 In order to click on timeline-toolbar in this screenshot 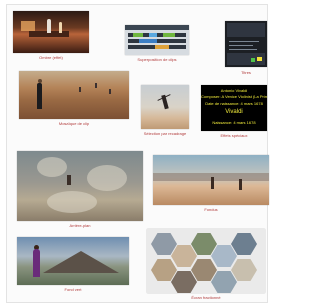, I will do `click(157, 27)`.